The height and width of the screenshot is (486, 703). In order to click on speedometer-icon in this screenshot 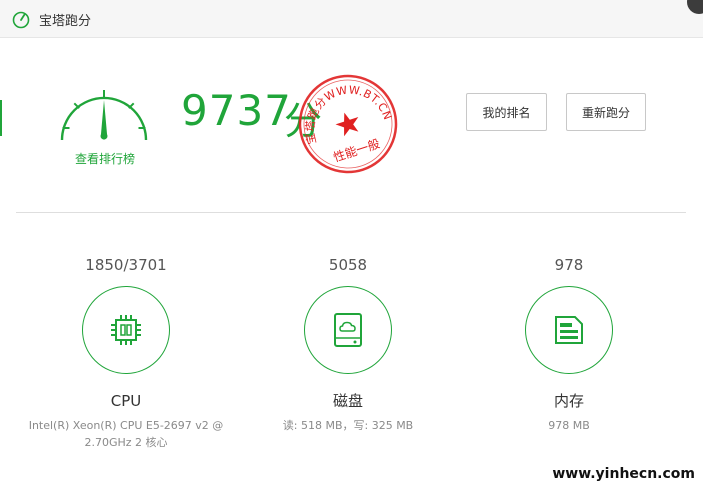, I will do `click(21, 20)`.